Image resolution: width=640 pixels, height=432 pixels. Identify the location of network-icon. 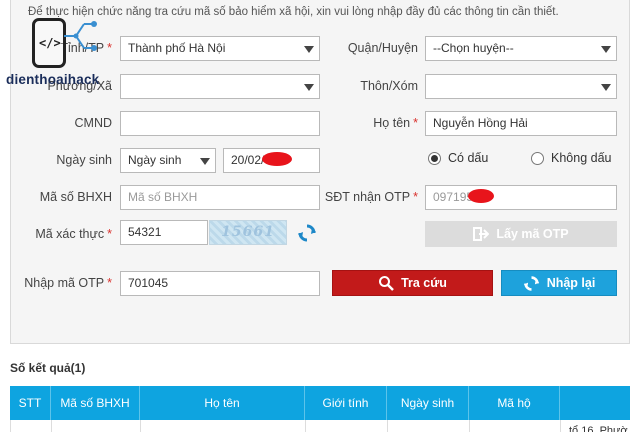
(80, 36).